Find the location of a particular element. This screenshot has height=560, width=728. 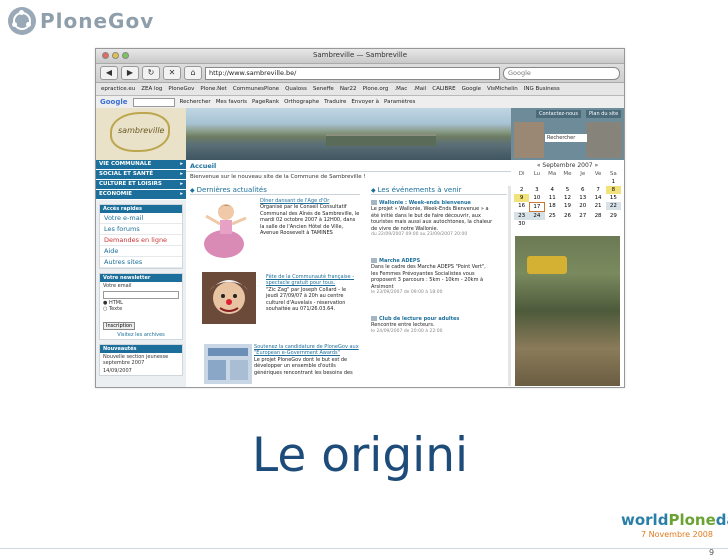

quick-link: Demandes en ligne is located at coordinates (141, 240).